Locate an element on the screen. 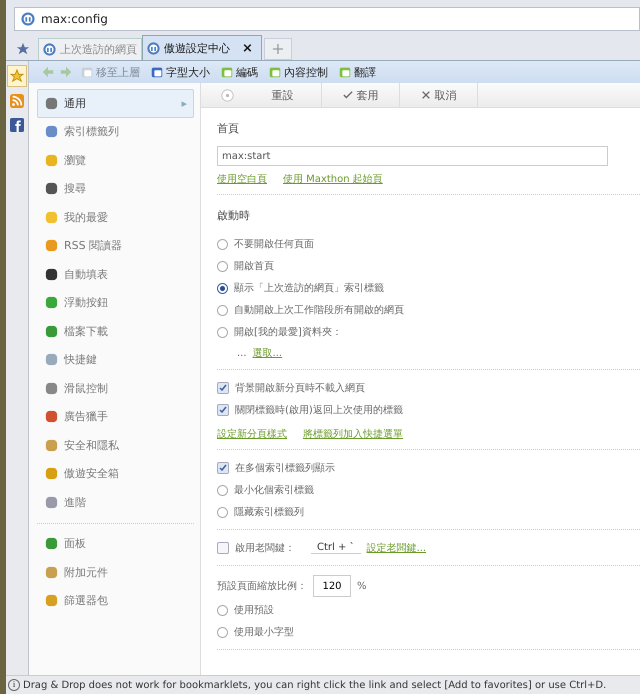  action-button: 重設 is located at coordinates (283, 95).